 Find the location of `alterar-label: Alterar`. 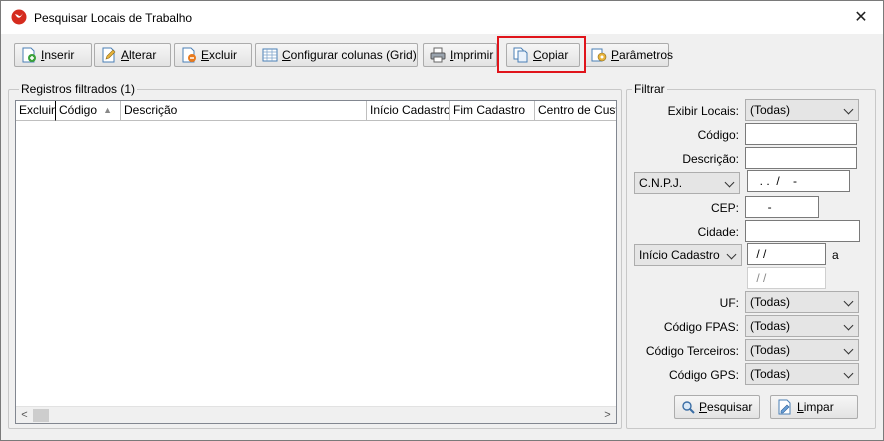

alterar-label: Alterar is located at coordinates (139, 55).